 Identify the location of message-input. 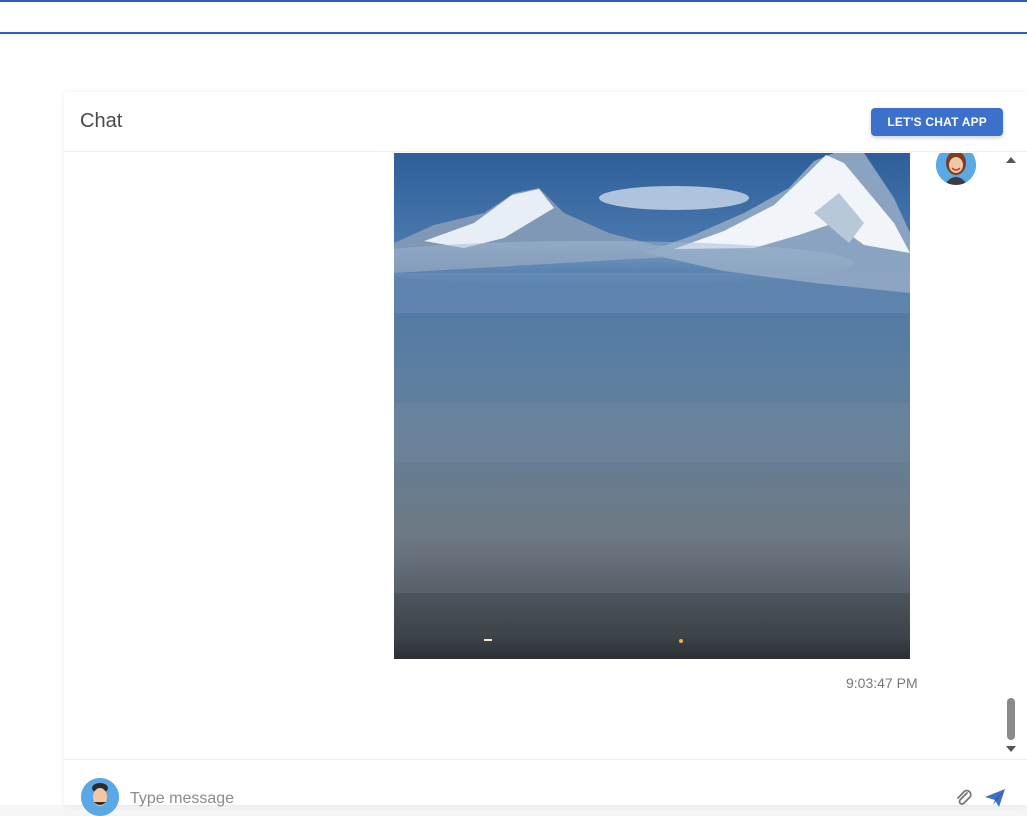
(520, 799).